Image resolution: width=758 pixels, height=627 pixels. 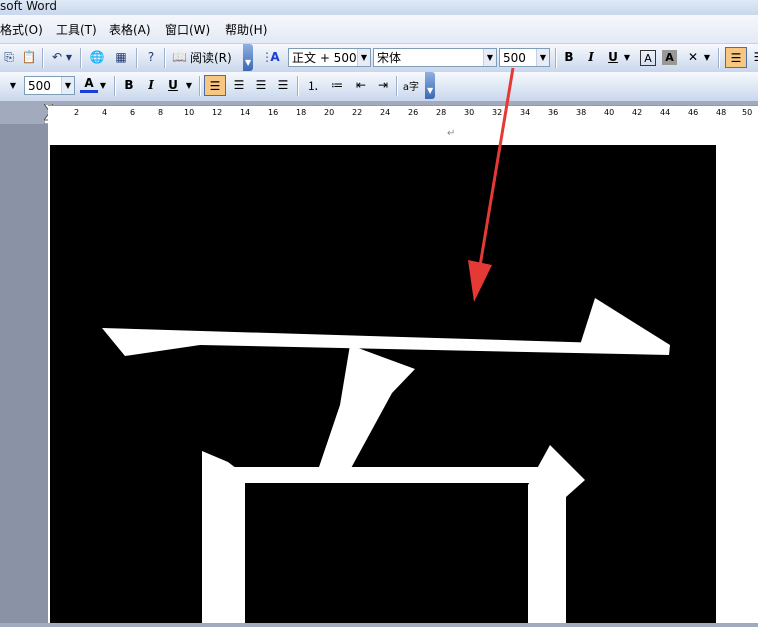 I want to click on char-shading-icon: A, so click(x=669, y=57).